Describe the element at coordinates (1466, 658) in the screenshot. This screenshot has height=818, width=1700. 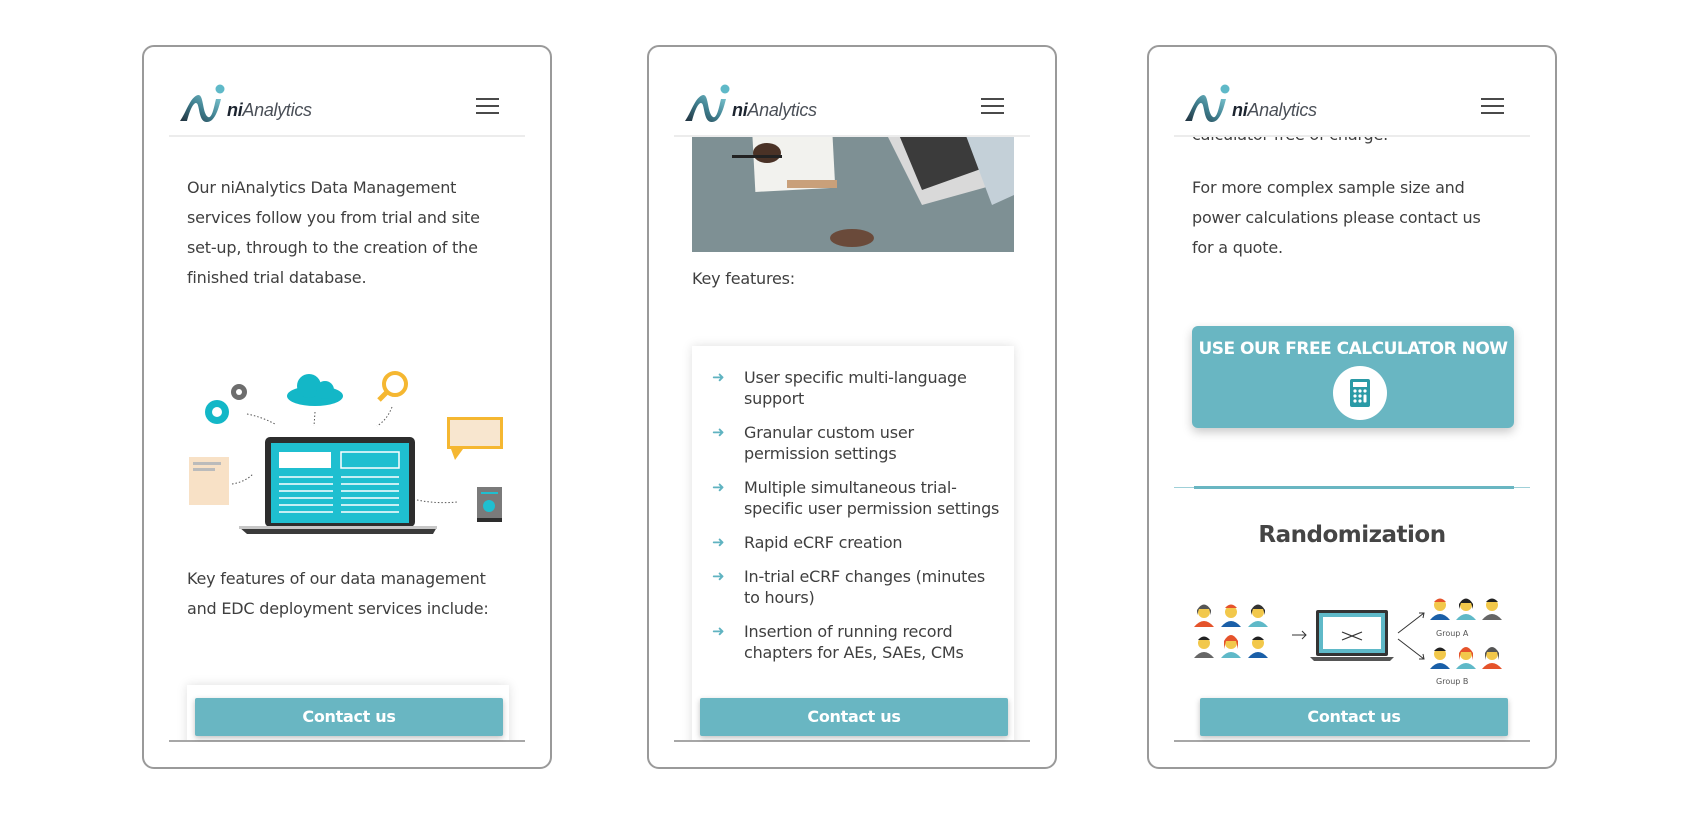
I see `group-b-people-icon` at that location.